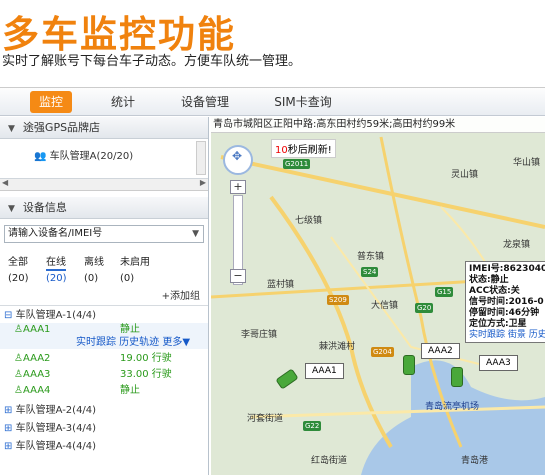 This screenshot has height=475, width=545. What do you see at coordinates (370, 272) in the screenshot?
I see `road-shield: S24` at bounding box center [370, 272].